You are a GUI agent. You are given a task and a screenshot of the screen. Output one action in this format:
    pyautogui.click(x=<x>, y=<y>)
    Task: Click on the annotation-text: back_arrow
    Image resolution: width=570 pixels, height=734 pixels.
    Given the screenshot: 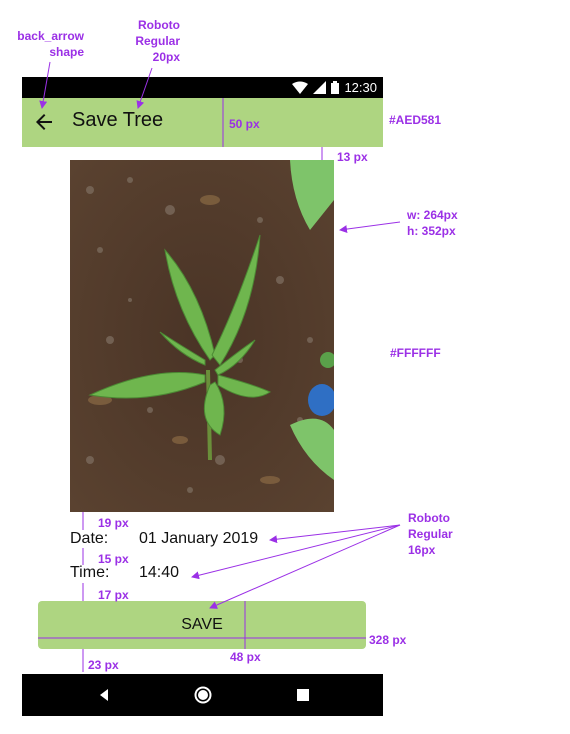 What is the action you would take?
    pyautogui.click(x=50, y=36)
    